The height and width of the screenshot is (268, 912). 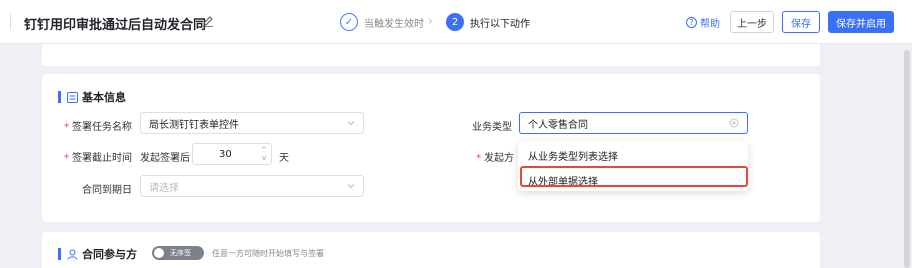 What do you see at coordinates (801, 22) in the screenshot?
I see `save-button: 保存` at bounding box center [801, 22].